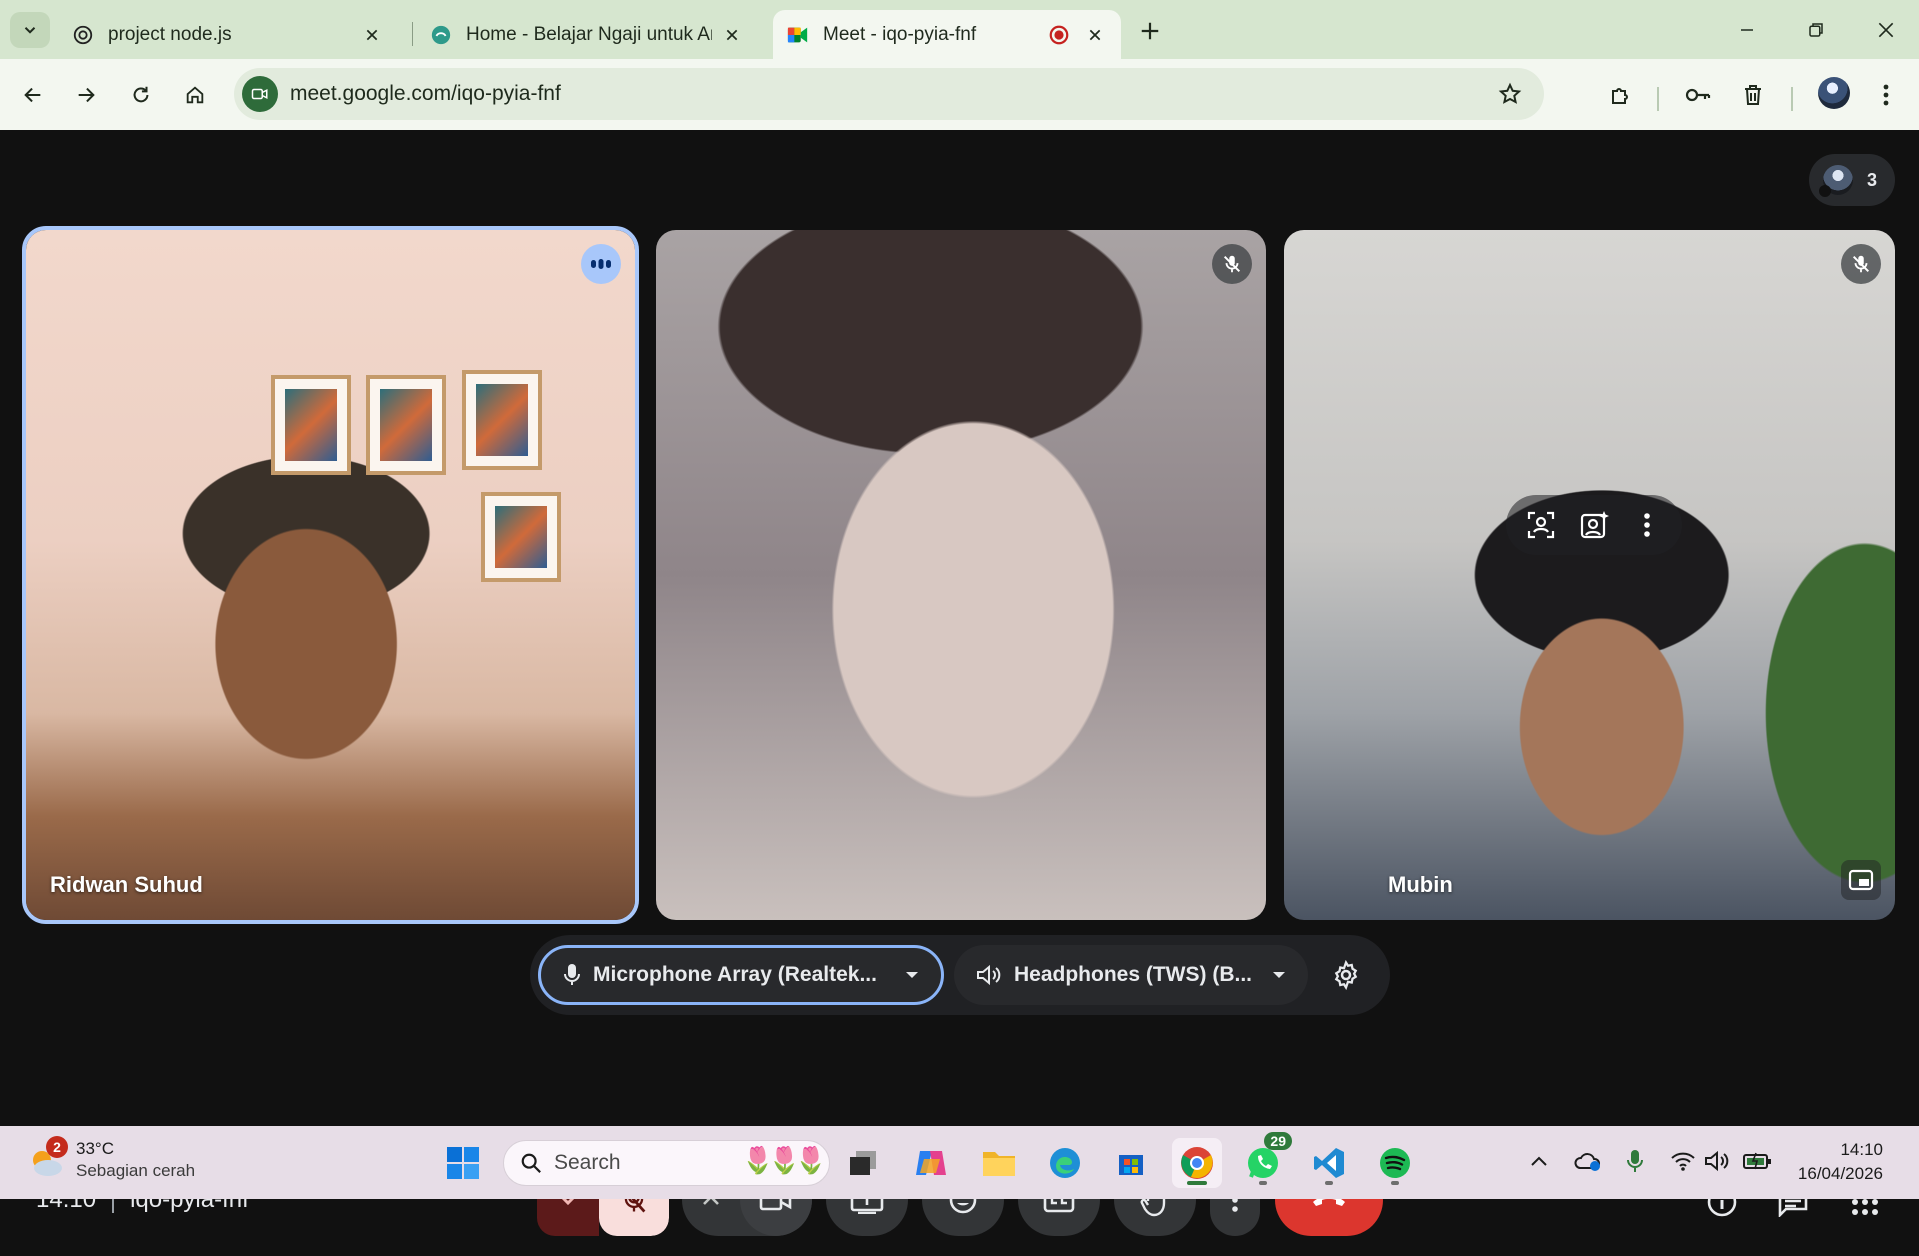 Image resolution: width=1919 pixels, height=1256 pixels. I want to click on whatsapp-button: 29, so click(1265, 1160).